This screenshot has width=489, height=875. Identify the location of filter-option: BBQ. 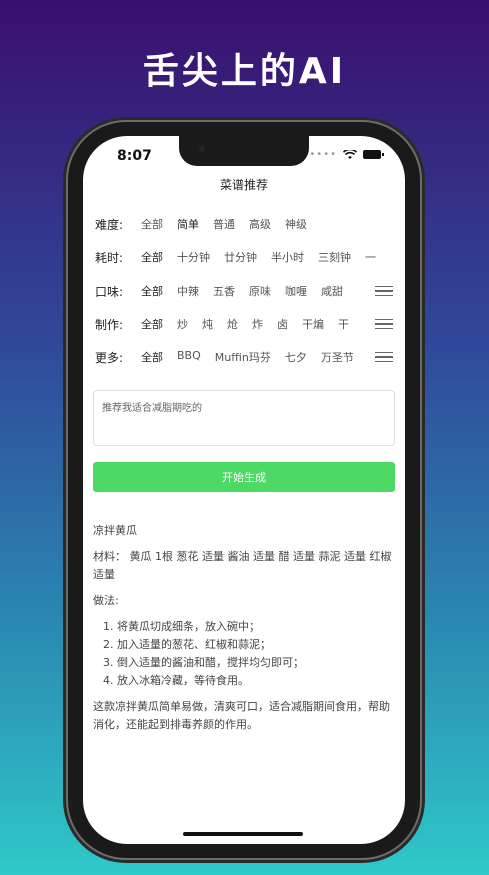
(189, 357).